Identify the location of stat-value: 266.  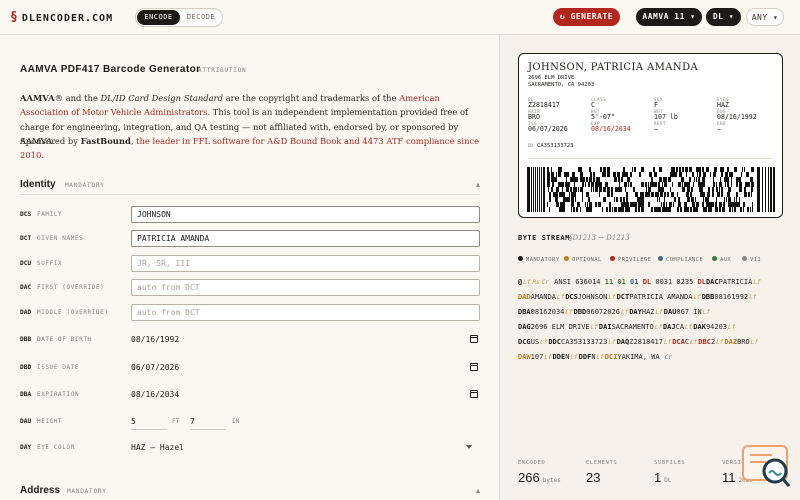
(529, 477).